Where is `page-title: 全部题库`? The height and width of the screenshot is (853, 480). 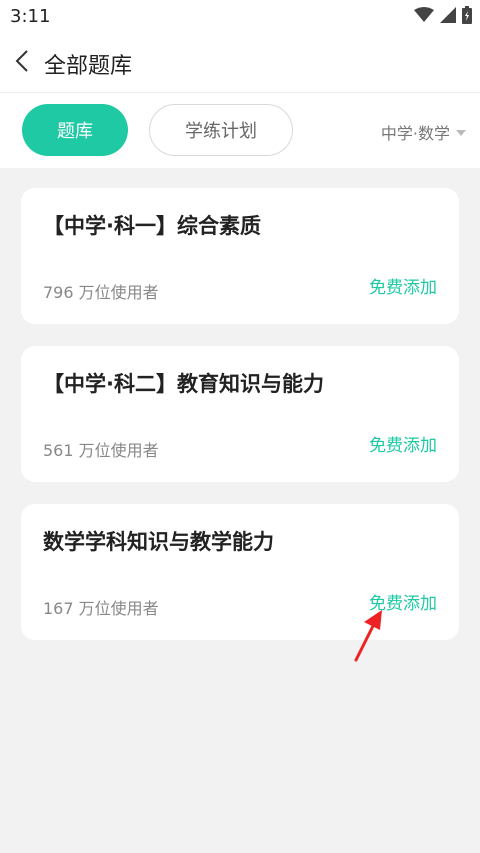
page-title: 全部题库 is located at coordinates (88, 66).